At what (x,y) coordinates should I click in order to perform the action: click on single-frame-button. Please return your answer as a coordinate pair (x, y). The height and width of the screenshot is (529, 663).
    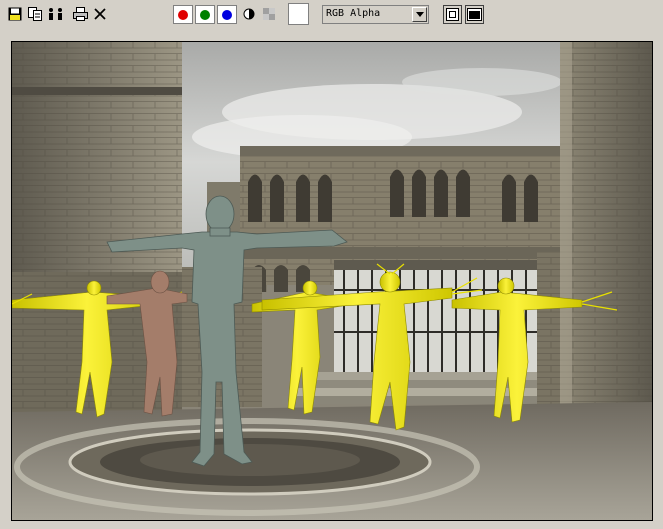
    Looking at the image, I should click on (452, 14).